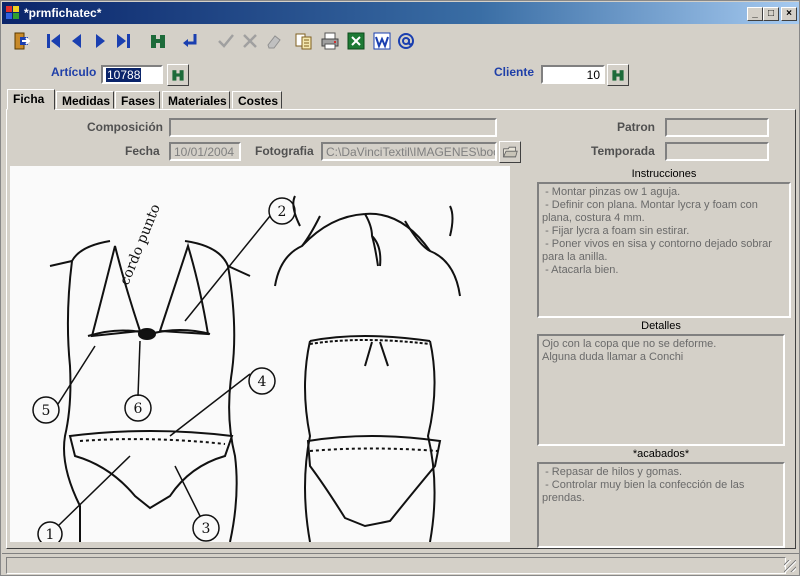 The image size is (800, 576). I want to click on callout-1: 1, so click(50, 534).